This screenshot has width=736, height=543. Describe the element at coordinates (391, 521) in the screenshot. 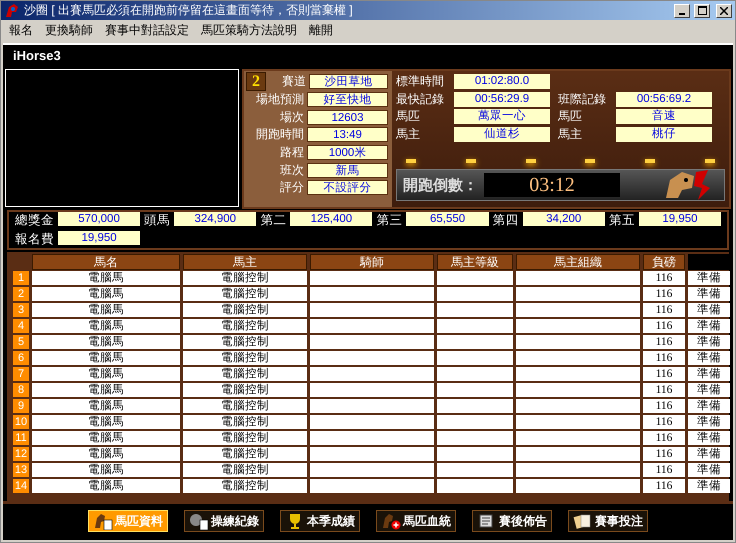

I see `horse-plus-icon` at that location.